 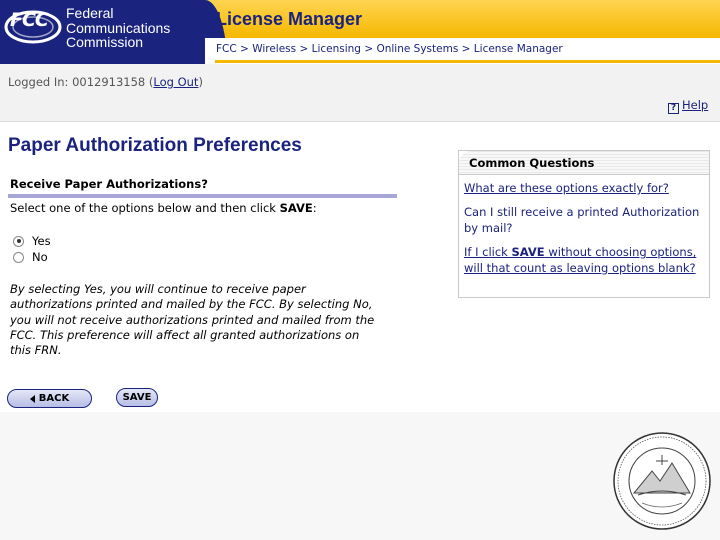 I want to click on help-link: ? Help, so click(x=688, y=106).